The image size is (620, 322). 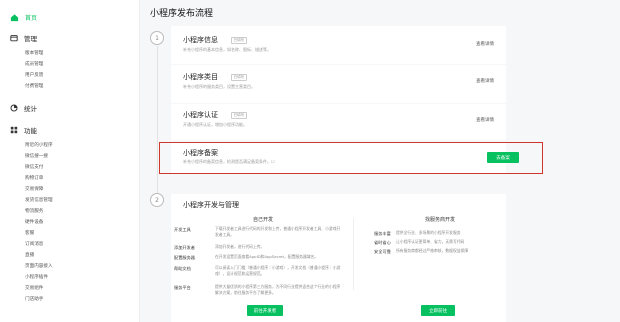 What do you see at coordinates (34, 75) in the screenshot?
I see `sidebar-item-feedback: 用户反馈` at bounding box center [34, 75].